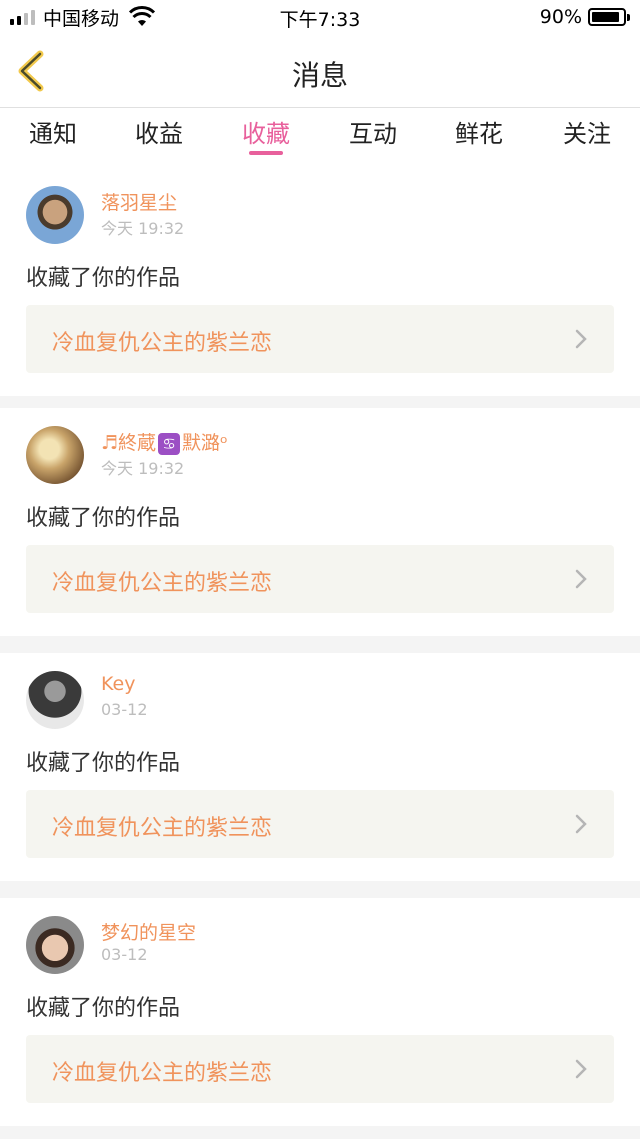 This screenshot has height=1139, width=640. I want to click on tab-follows: 关注, so click(587, 137).